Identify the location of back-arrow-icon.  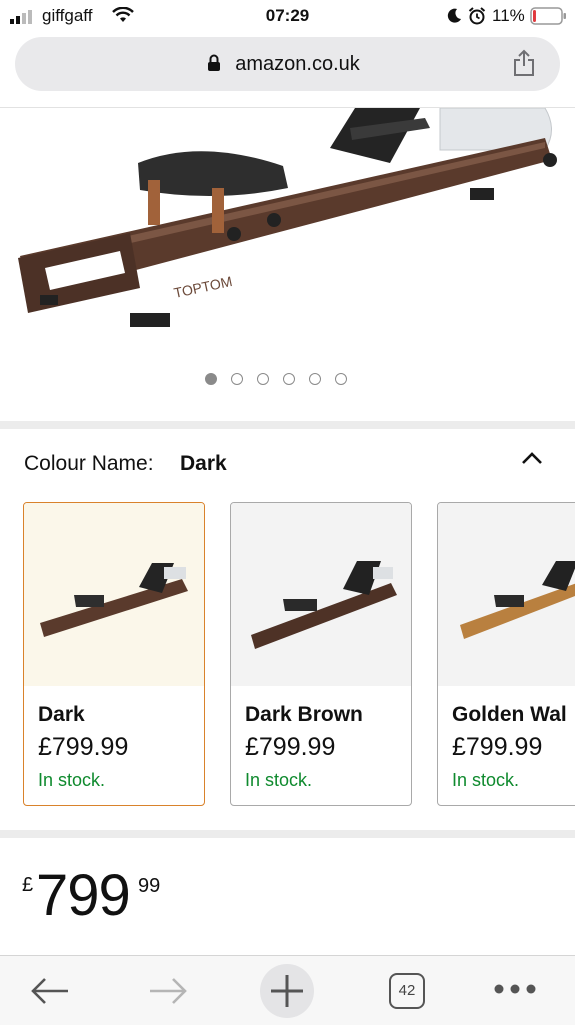
(50, 991).